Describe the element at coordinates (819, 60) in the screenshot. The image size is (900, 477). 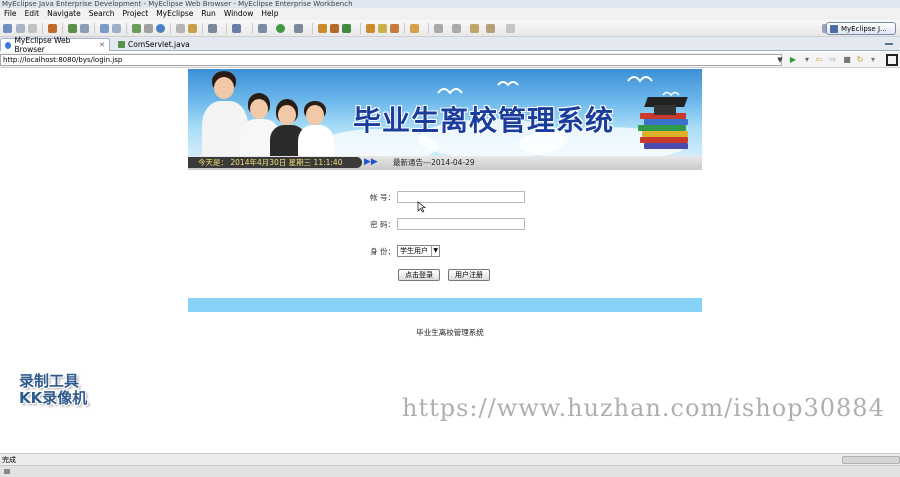
I see `browser-back-icon: ⇦` at that location.